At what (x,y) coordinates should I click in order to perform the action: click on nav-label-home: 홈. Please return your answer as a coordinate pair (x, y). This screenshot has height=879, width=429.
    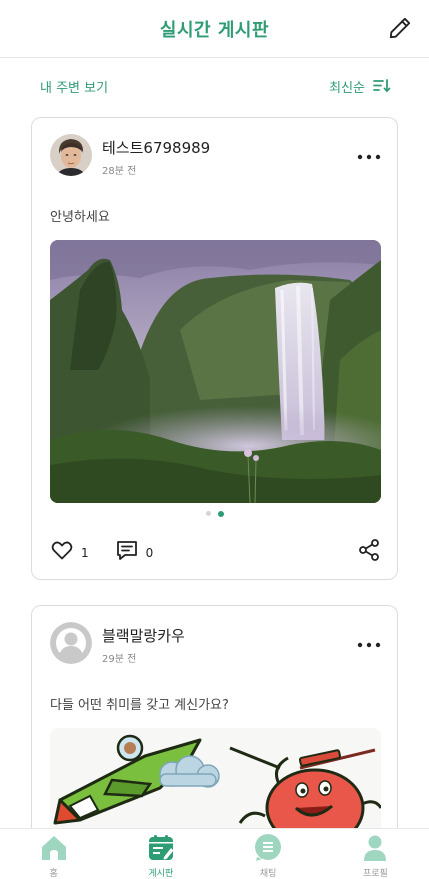
    Looking at the image, I should click on (53, 874).